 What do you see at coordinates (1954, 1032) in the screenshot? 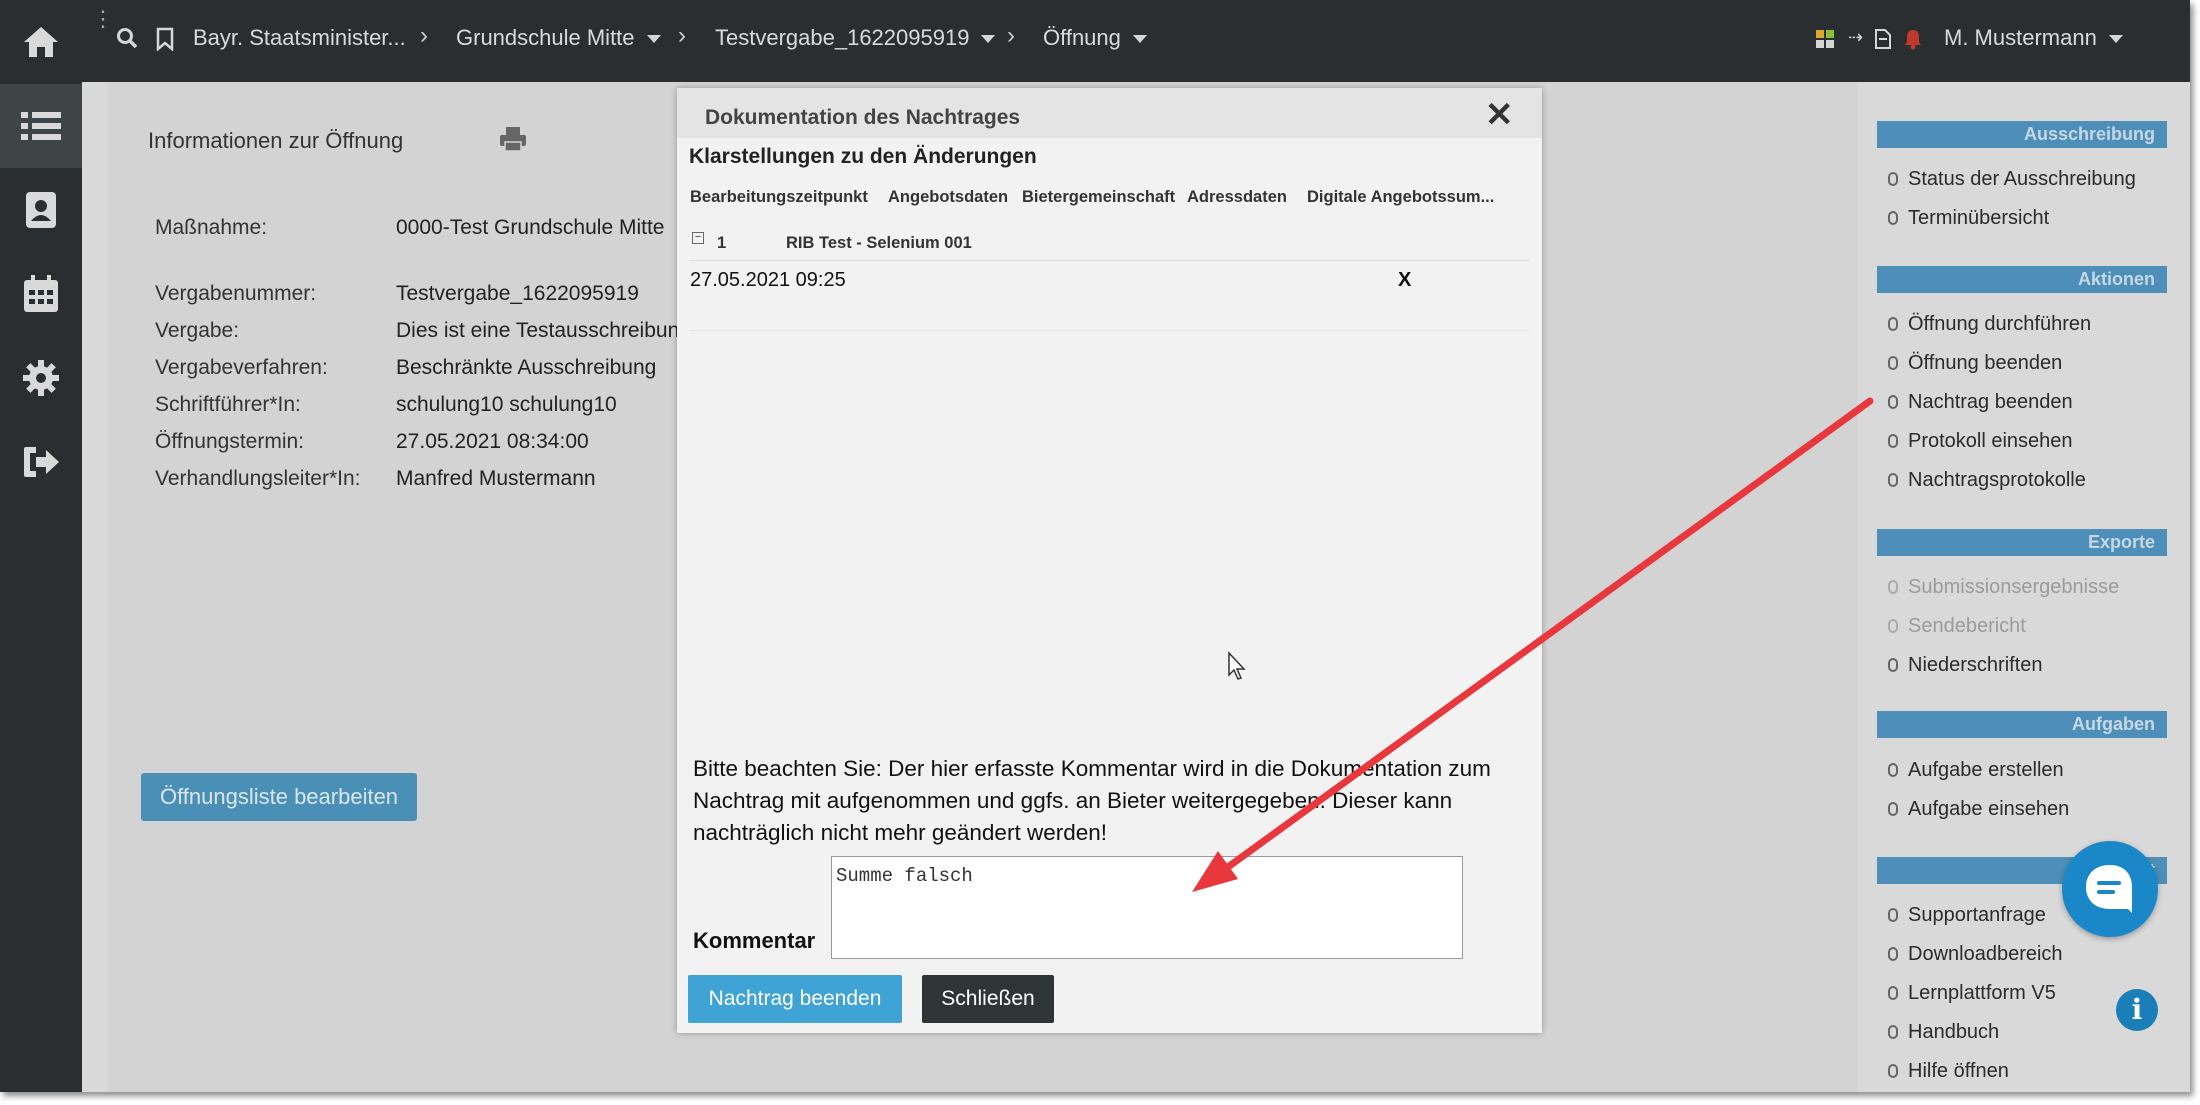
I see `menu-item-label: Handbuch` at bounding box center [1954, 1032].